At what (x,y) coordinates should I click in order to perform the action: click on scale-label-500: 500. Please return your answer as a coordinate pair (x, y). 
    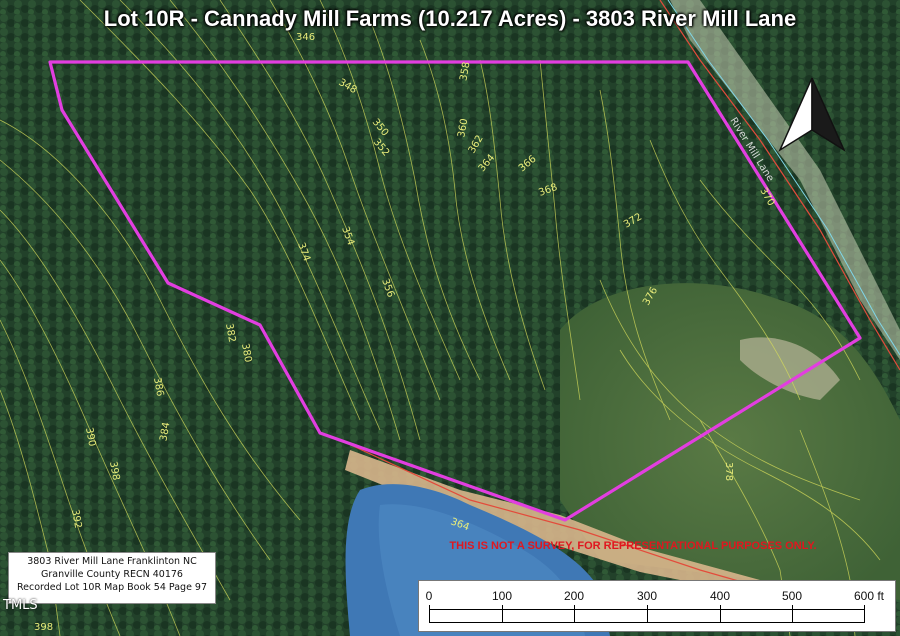
    Looking at the image, I should click on (792, 596).